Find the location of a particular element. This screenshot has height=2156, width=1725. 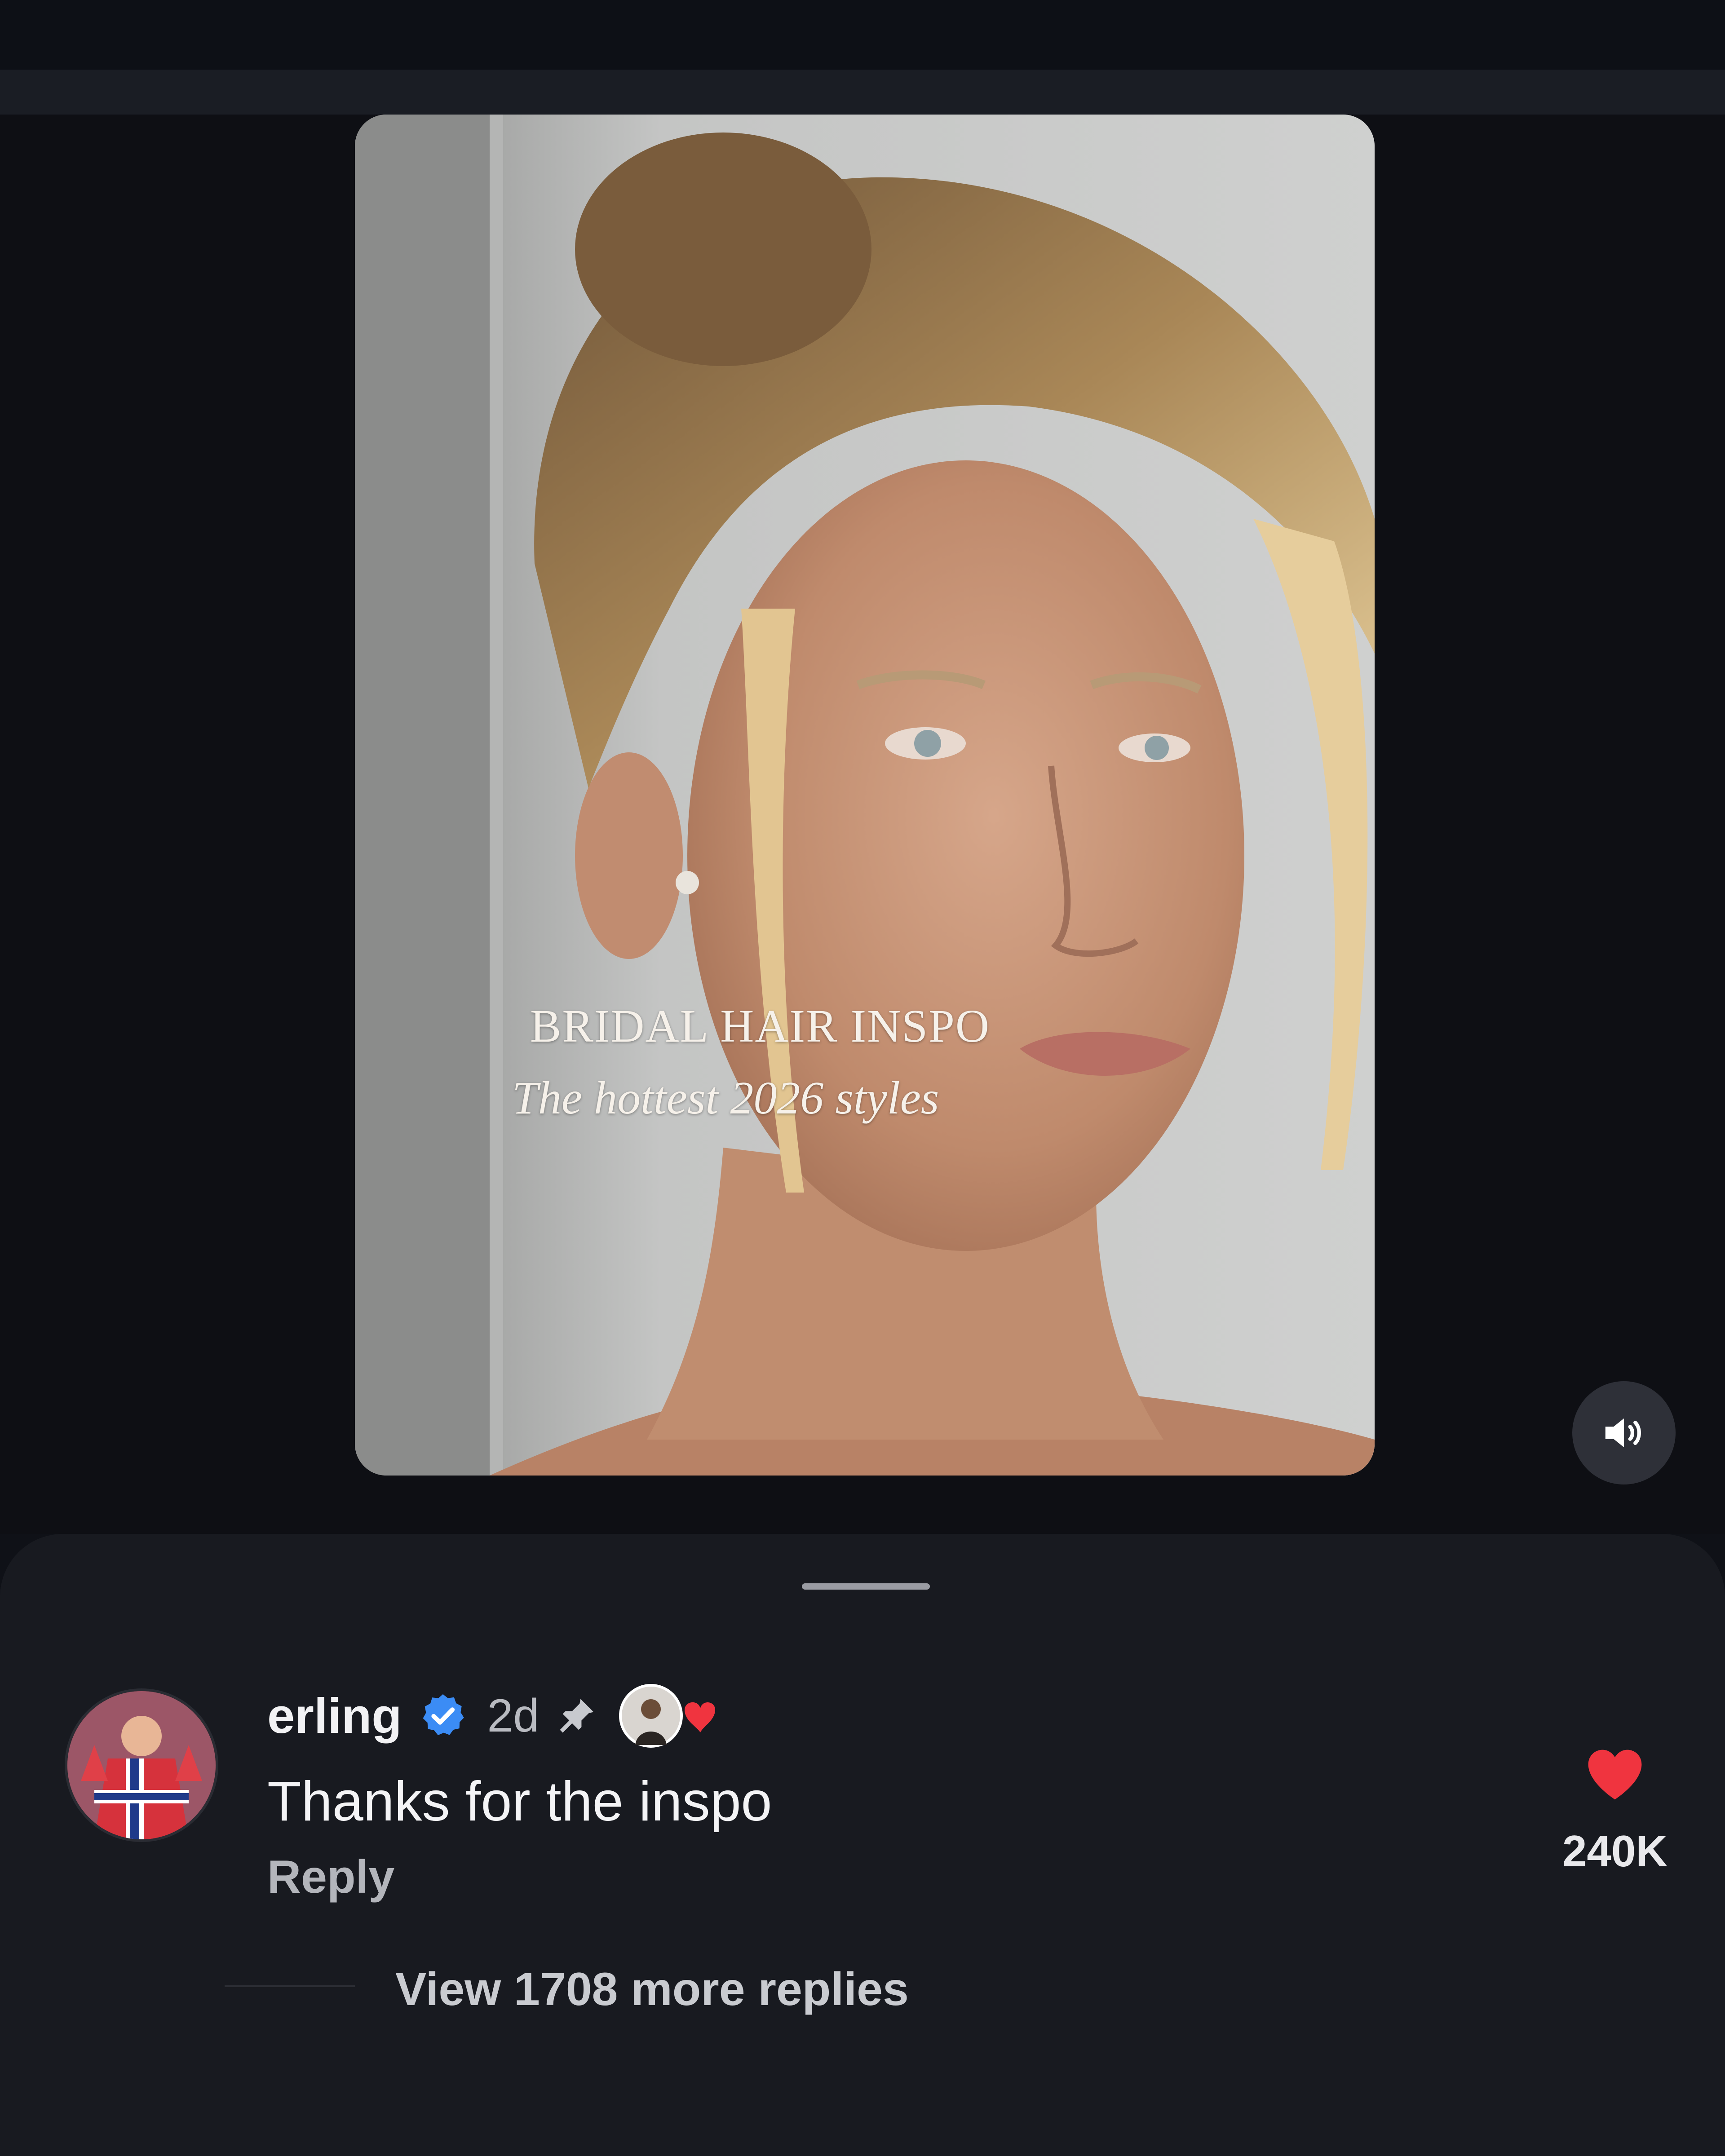

creator-liked-badge is located at coordinates (666, 1716).